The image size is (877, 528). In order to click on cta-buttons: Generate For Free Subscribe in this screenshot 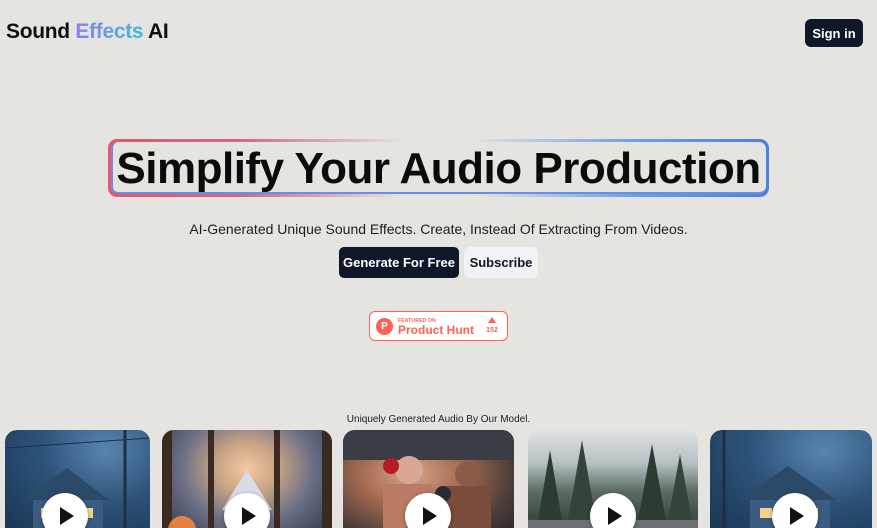, I will do `click(438, 262)`.